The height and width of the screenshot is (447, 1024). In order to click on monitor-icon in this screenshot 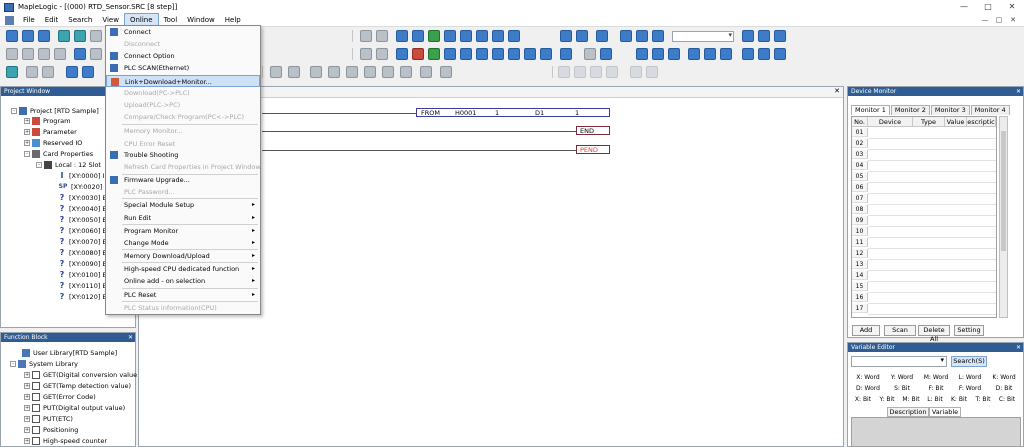, I will do `click(466, 36)`.